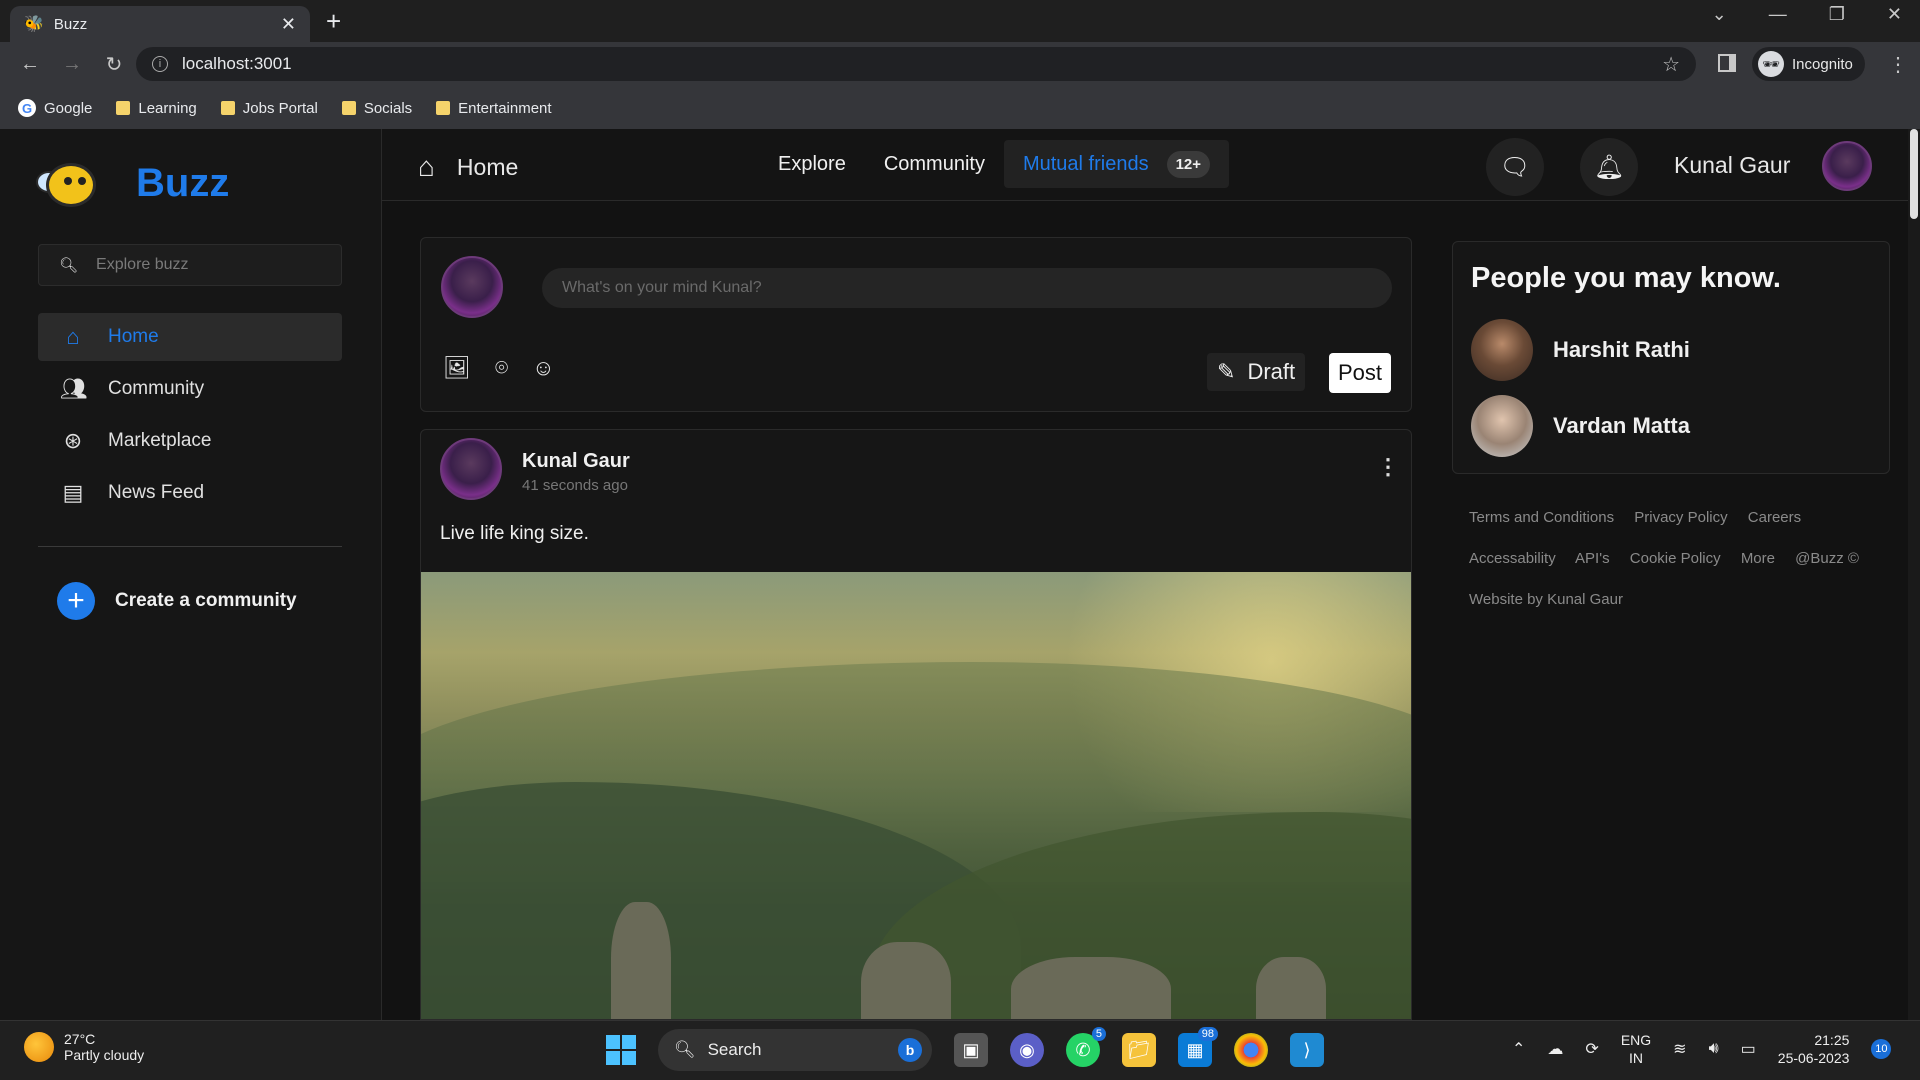  What do you see at coordinates (1671, 64) in the screenshot?
I see `bookmark-star-icon: ☆` at bounding box center [1671, 64].